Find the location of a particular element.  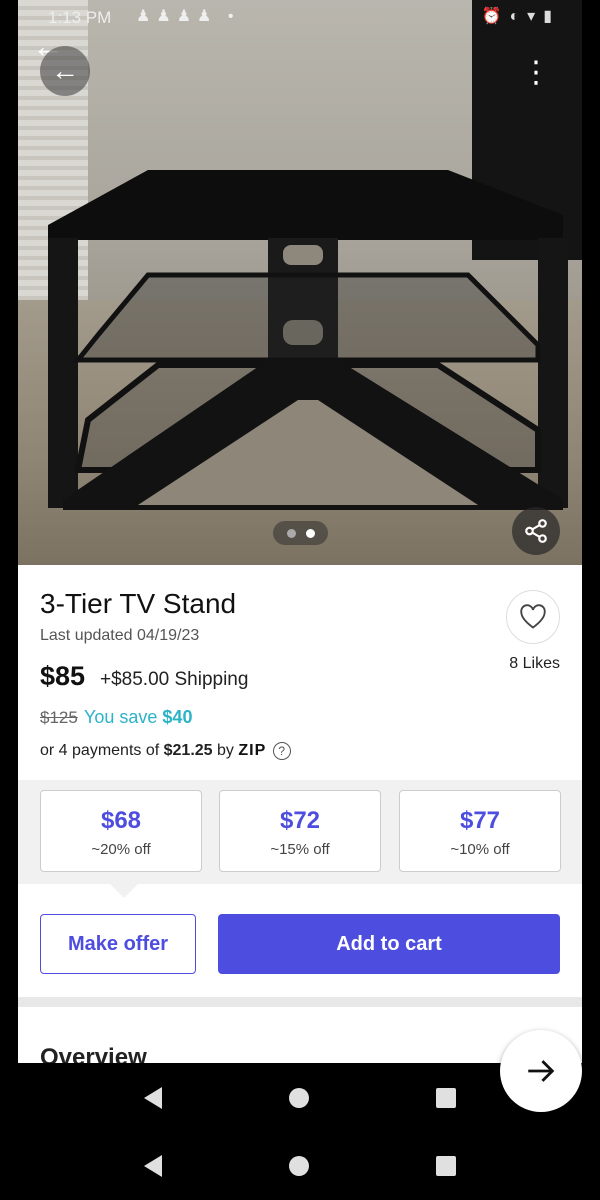

offer-option: $77 ~10% off is located at coordinates (480, 831).